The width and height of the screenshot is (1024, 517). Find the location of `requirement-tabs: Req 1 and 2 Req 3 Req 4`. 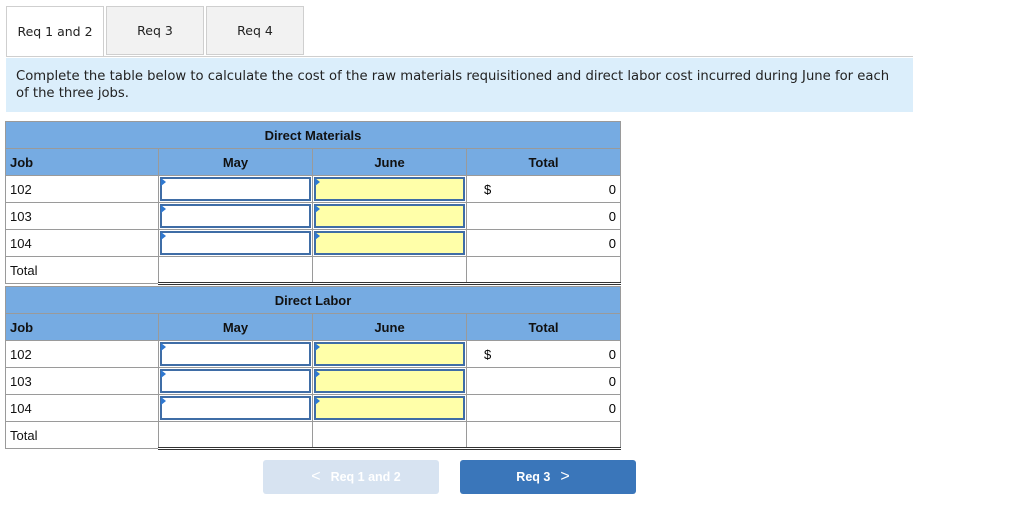

requirement-tabs: Req 1 and 2 Req 3 Req 4 is located at coordinates (156, 31).